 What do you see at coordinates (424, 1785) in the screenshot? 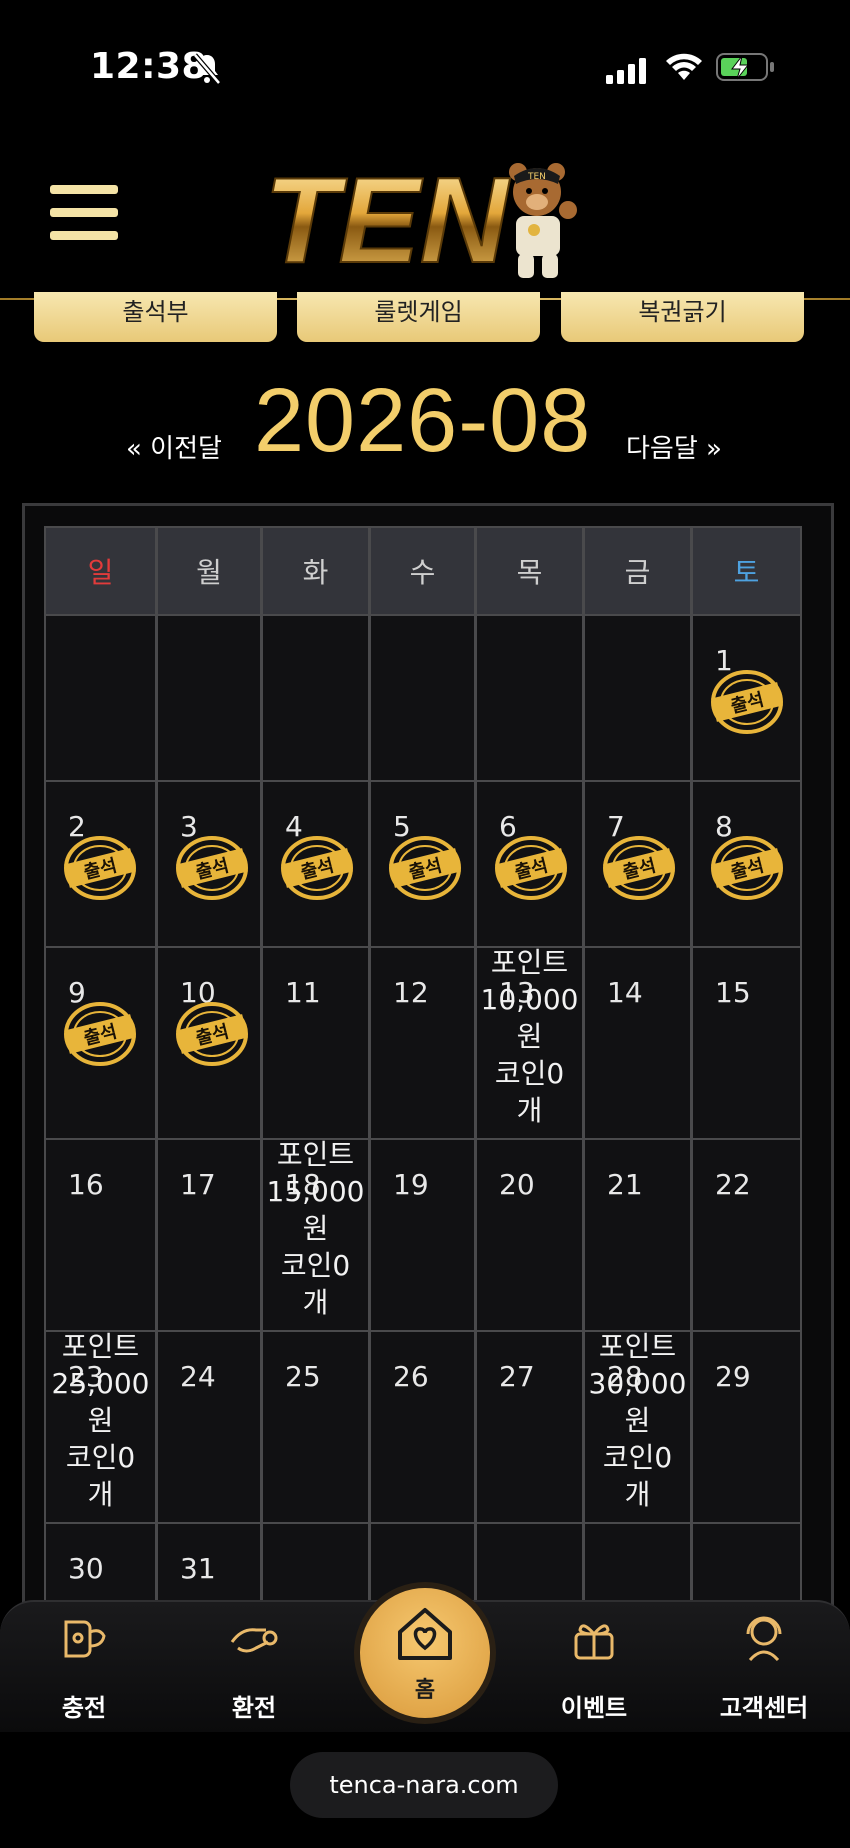
I see `browser-url-bar: tenca-nara.com` at bounding box center [424, 1785].